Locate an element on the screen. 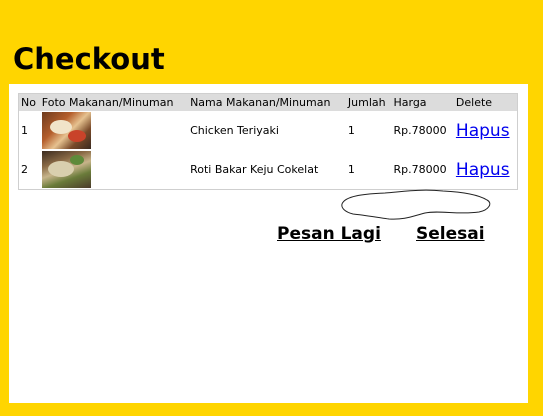 The width and height of the screenshot is (543, 416). col-header-name: Nama Makanan/Minuman is located at coordinates (267, 102).